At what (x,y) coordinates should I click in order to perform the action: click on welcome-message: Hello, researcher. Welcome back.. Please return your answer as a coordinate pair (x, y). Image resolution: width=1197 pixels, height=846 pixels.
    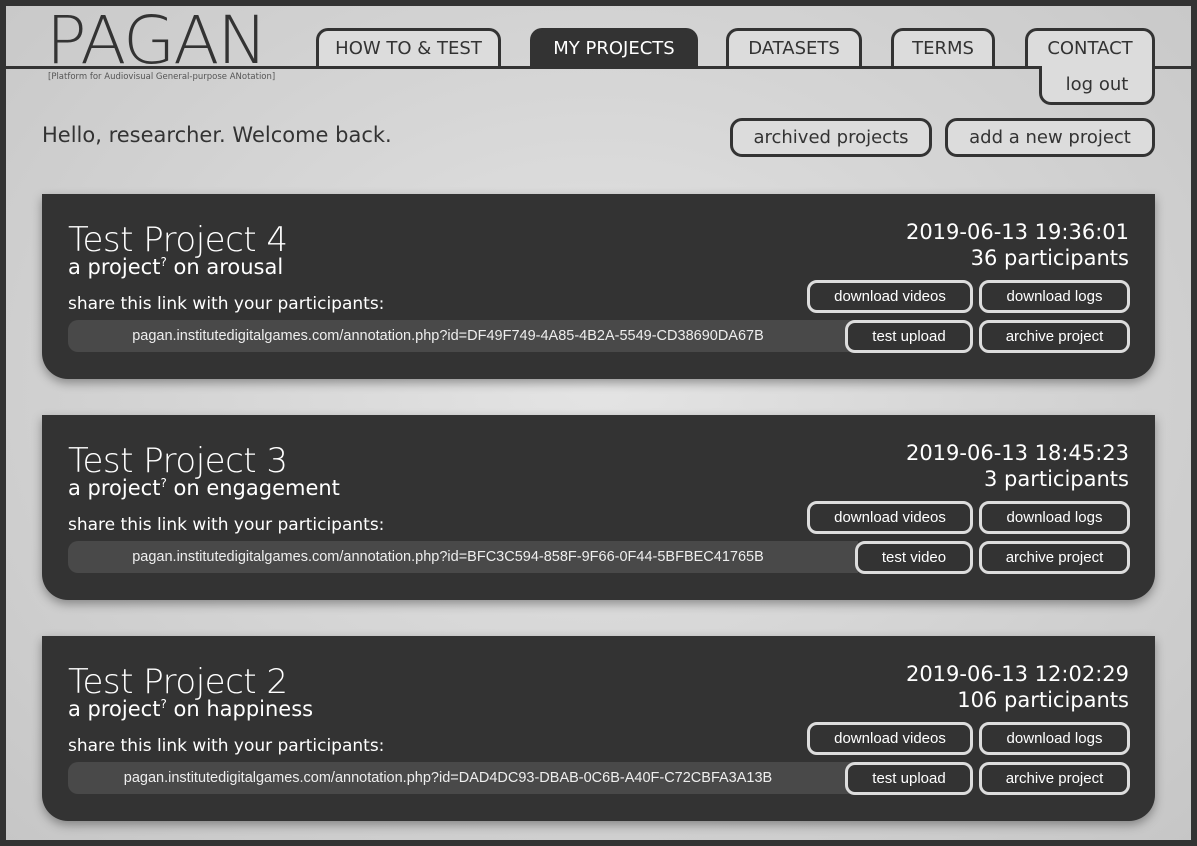
    Looking at the image, I should click on (217, 135).